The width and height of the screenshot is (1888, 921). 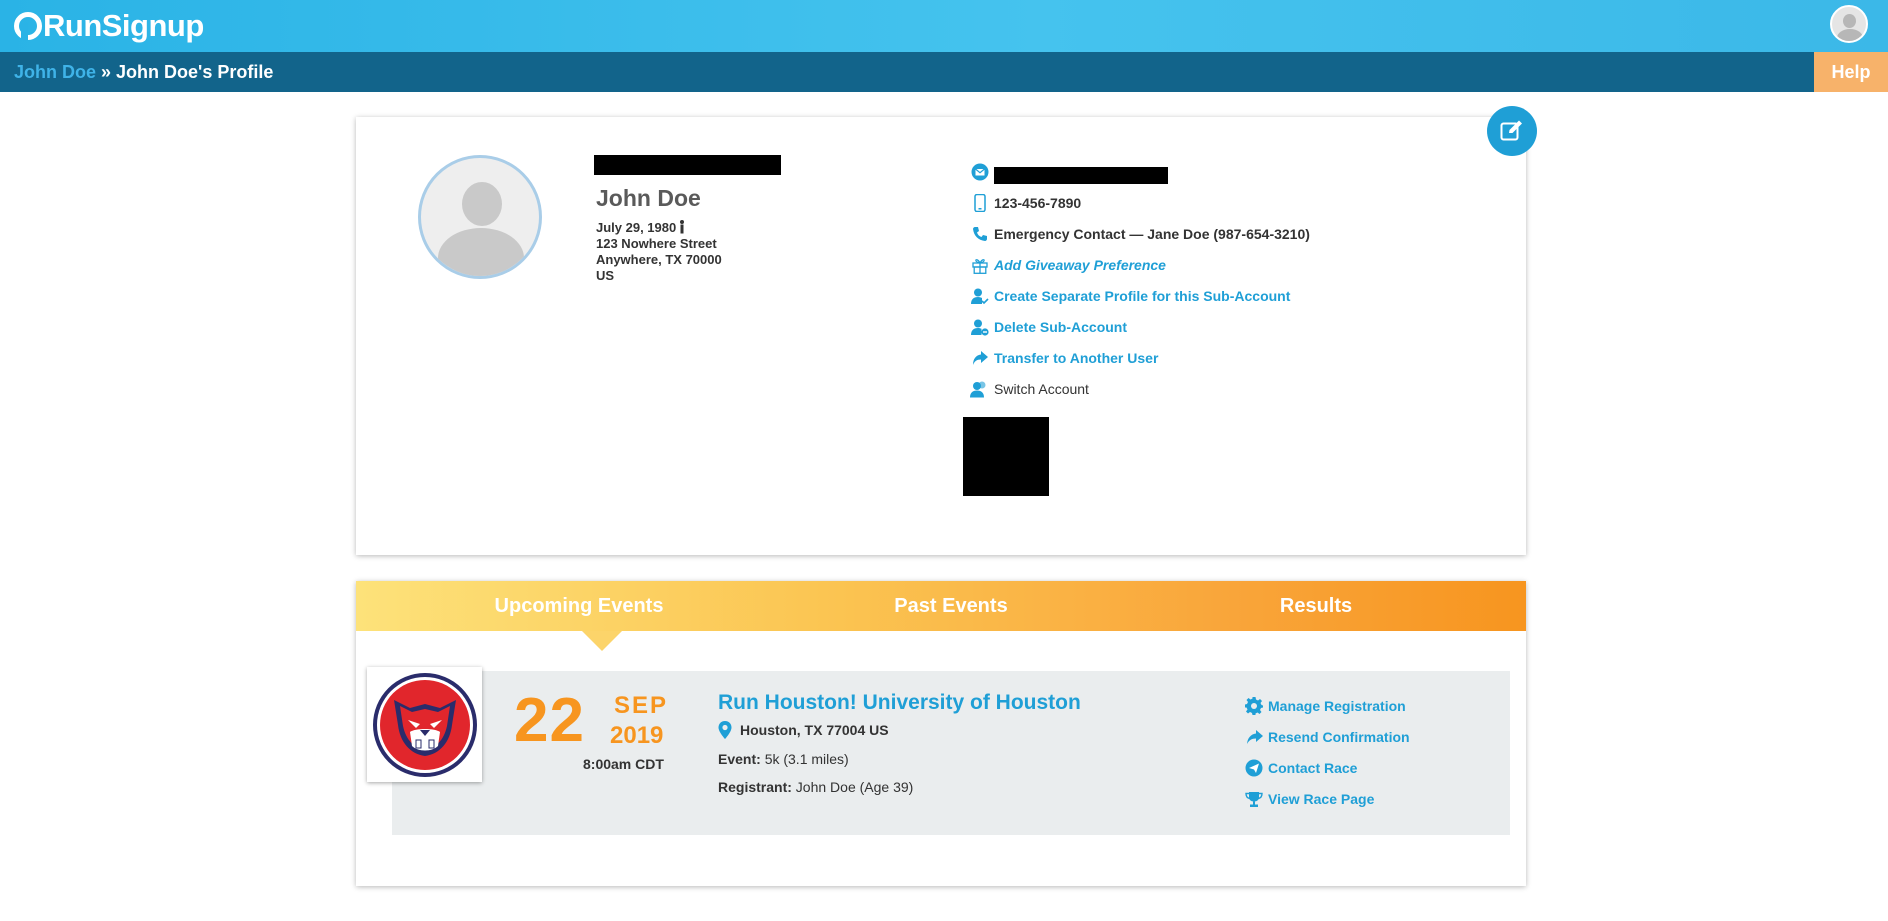 I want to click on manage-registration-link: Manage Registration, so click(x=1337, y=706).